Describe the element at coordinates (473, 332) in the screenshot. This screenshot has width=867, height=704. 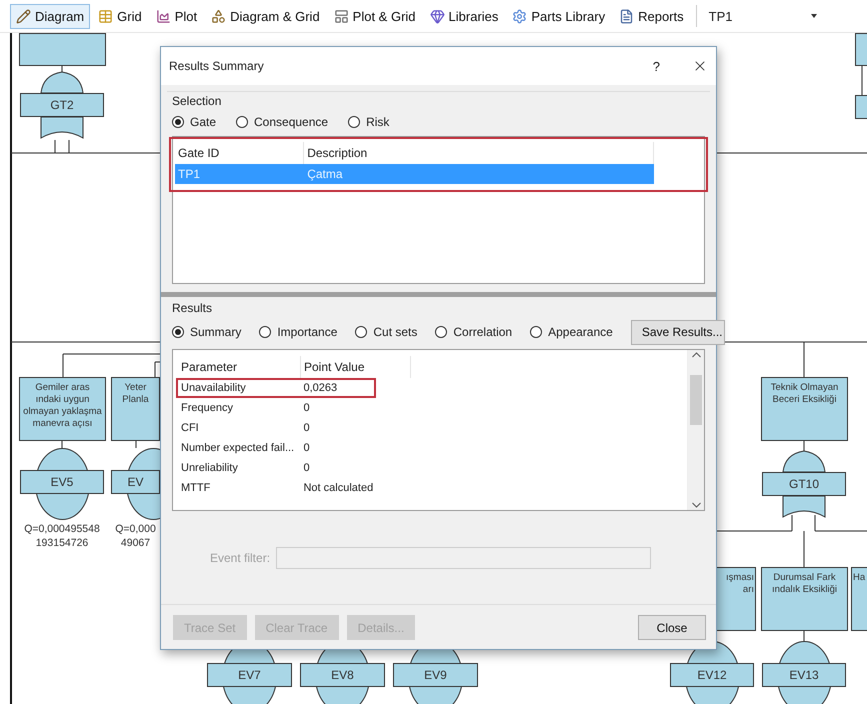
I see `radio-option: Correlation` at that location.